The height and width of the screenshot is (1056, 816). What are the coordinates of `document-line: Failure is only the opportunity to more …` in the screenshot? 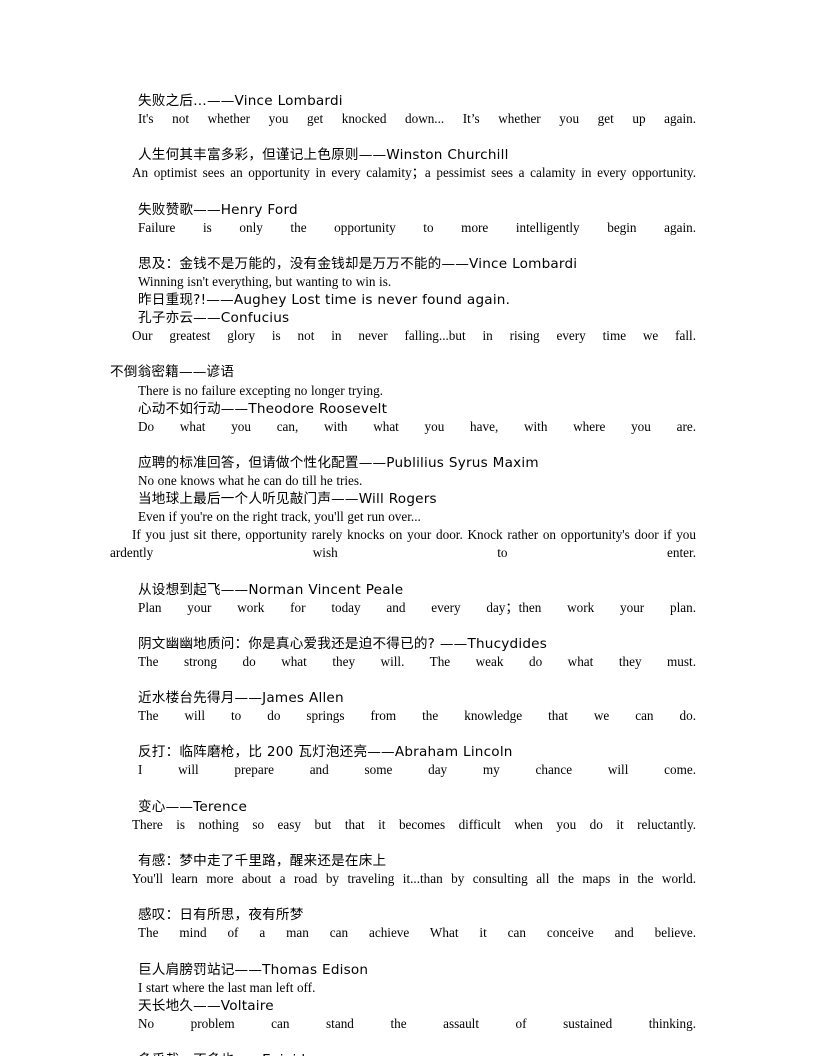 It's located at (417, 227).